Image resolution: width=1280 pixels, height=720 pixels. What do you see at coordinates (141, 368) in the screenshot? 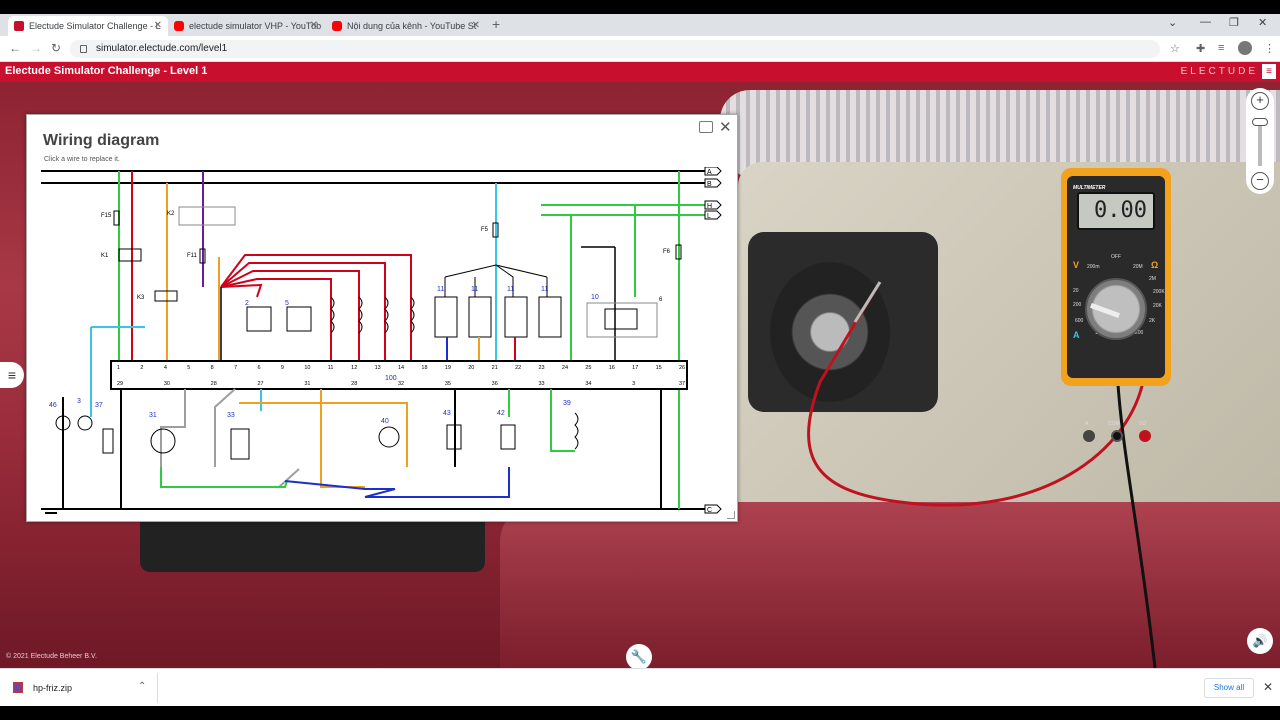
I see `pin-top-2: 2` at bounding box center [141, 368].